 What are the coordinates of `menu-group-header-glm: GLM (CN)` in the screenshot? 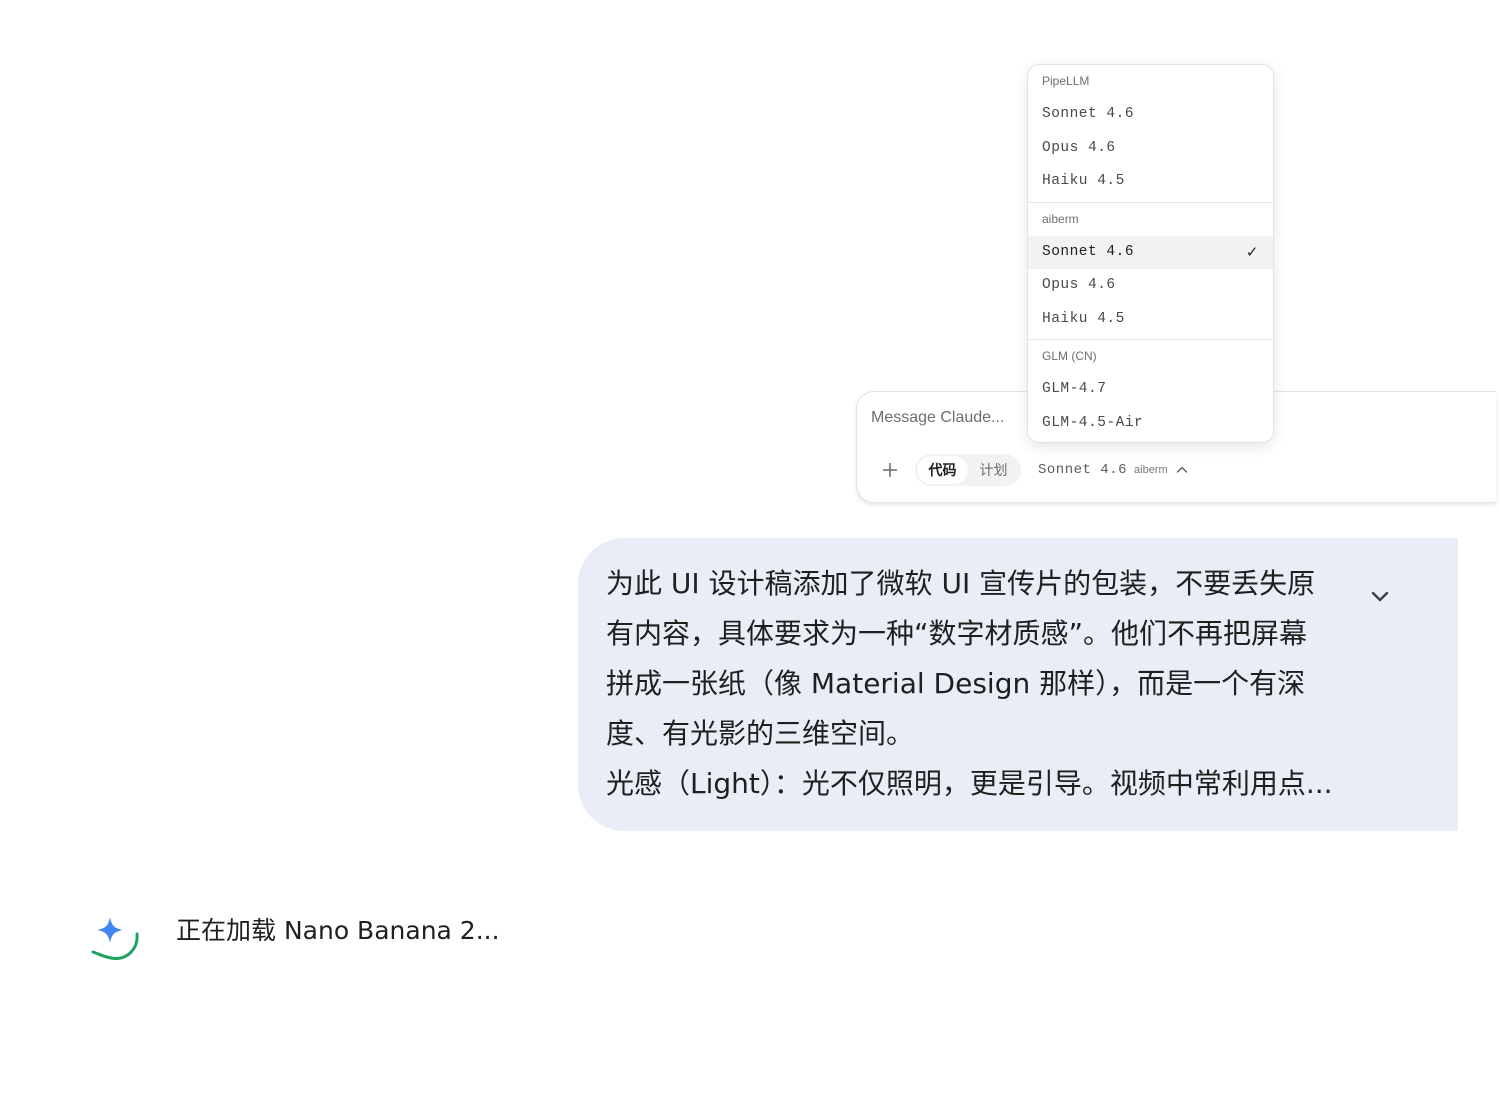 It's located at (1069, 356).